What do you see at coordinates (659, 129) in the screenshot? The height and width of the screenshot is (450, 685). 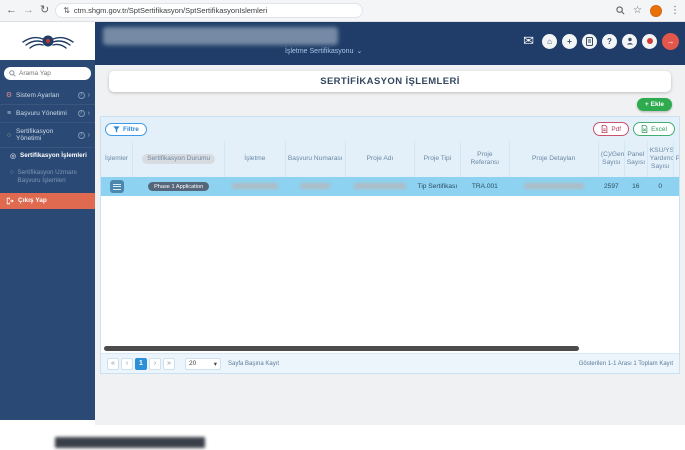 I see `excel-button-label: Excel` at bounding box center [659, 129].